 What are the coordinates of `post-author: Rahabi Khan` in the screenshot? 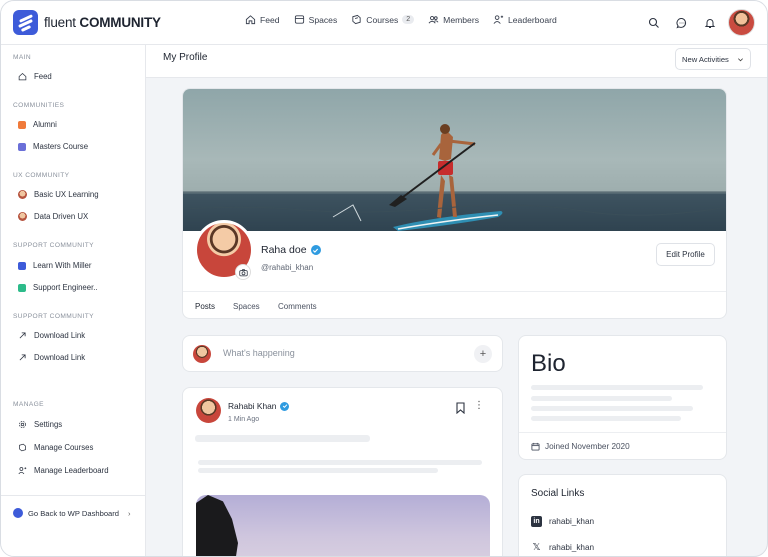 It's located at (259, 406).